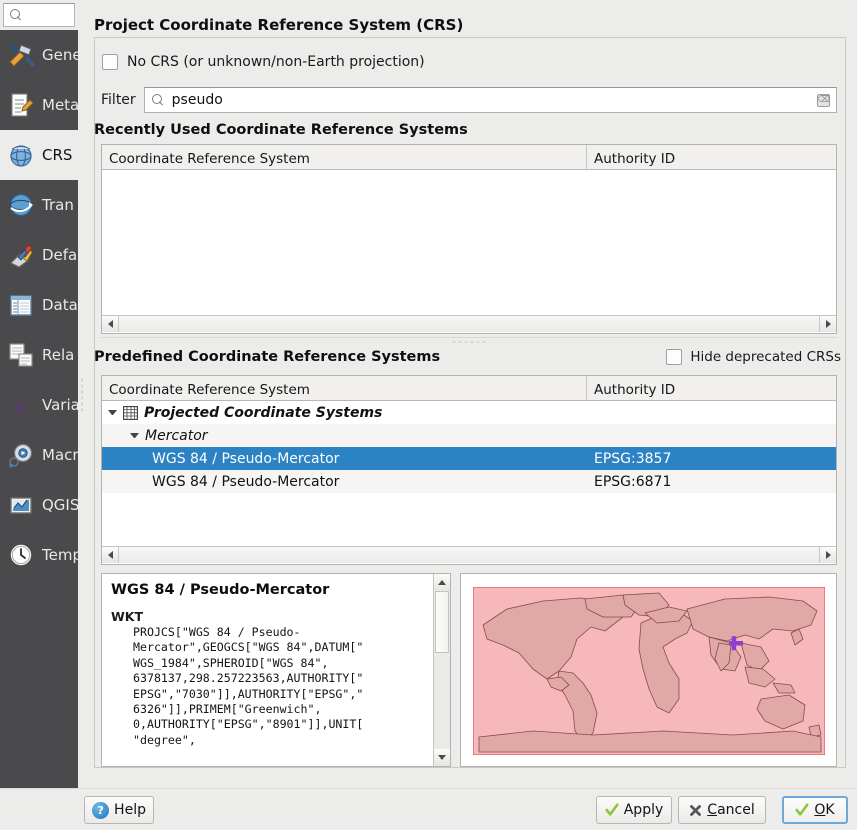 Image resolution: width=857 pixels, height=830 pixels. Describe the element at coordinates (674, 357) in the screenshot. I see `hide-deprecated-checkbox` at that location.